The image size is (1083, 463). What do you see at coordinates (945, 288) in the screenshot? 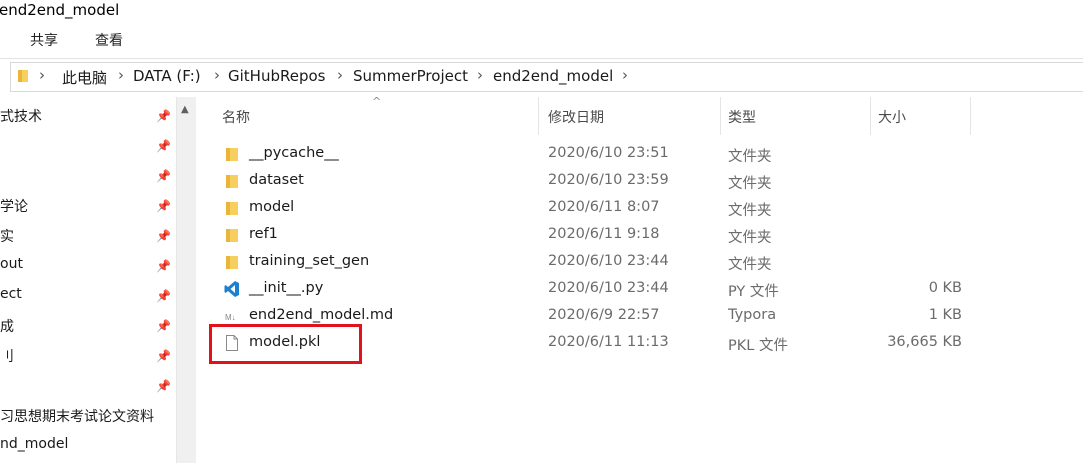
I see `file-size: 0 KB` at bounding box center [945, 288].